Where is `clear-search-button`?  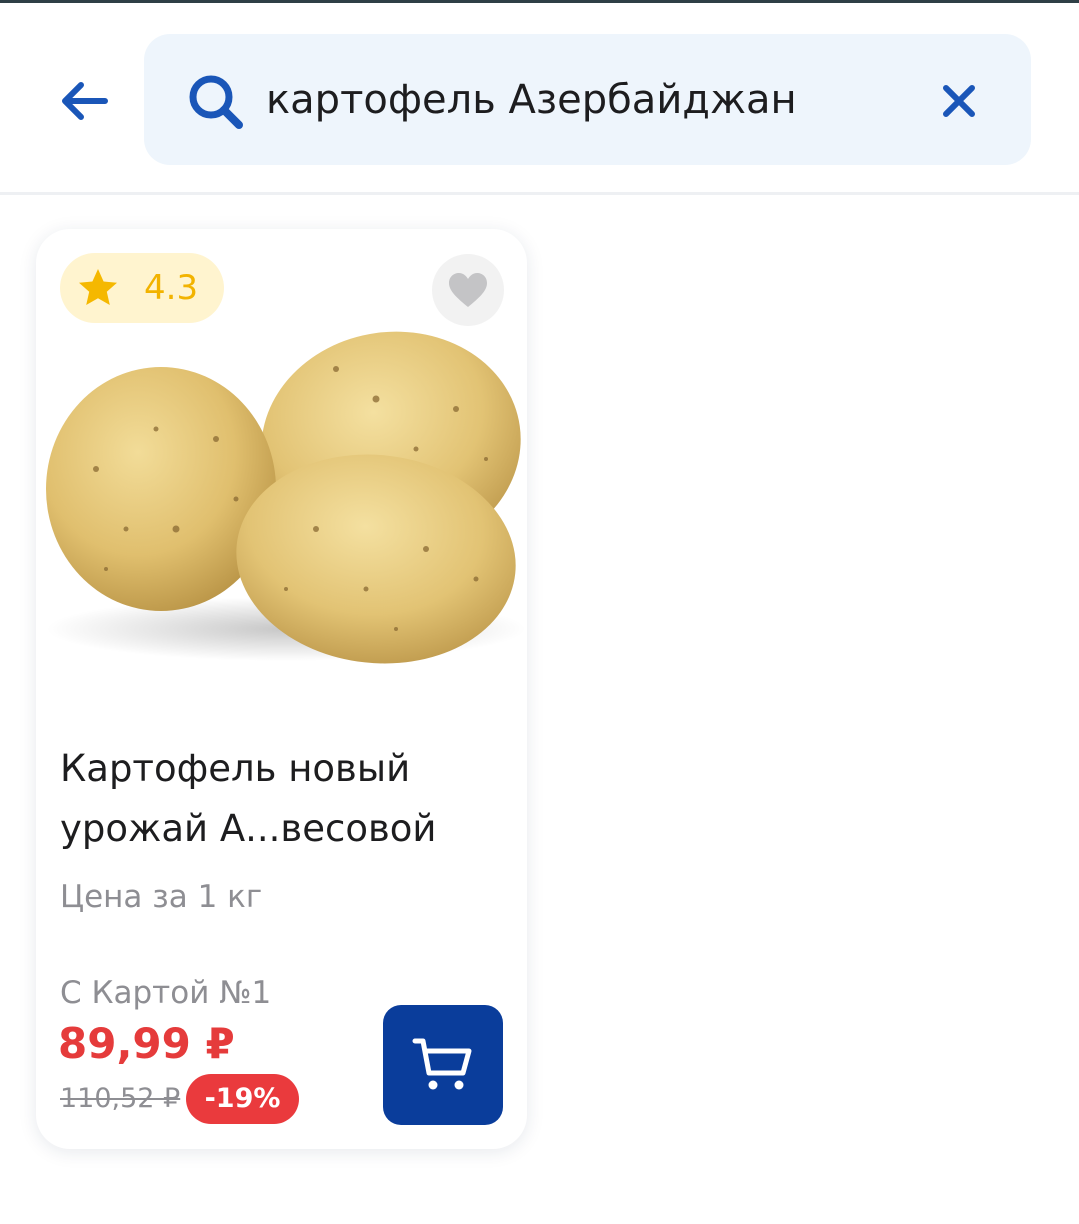 clear-search-button is located at coordinates (959, 101).